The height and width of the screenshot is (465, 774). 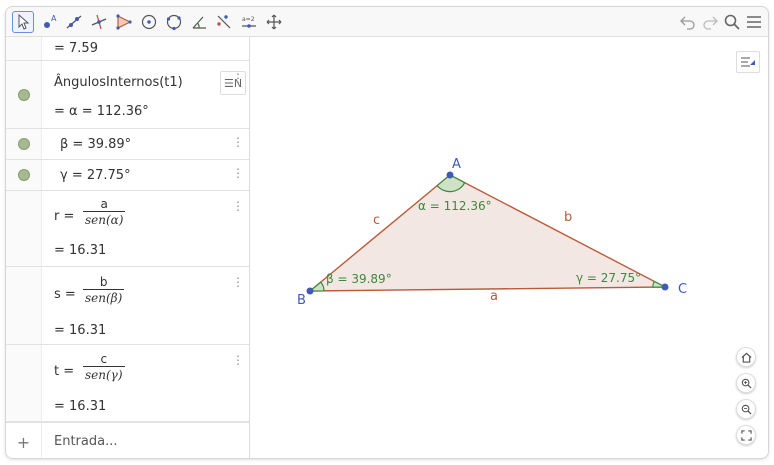 I want to click on row-value: = 7.59, so click(x=76, y=48).